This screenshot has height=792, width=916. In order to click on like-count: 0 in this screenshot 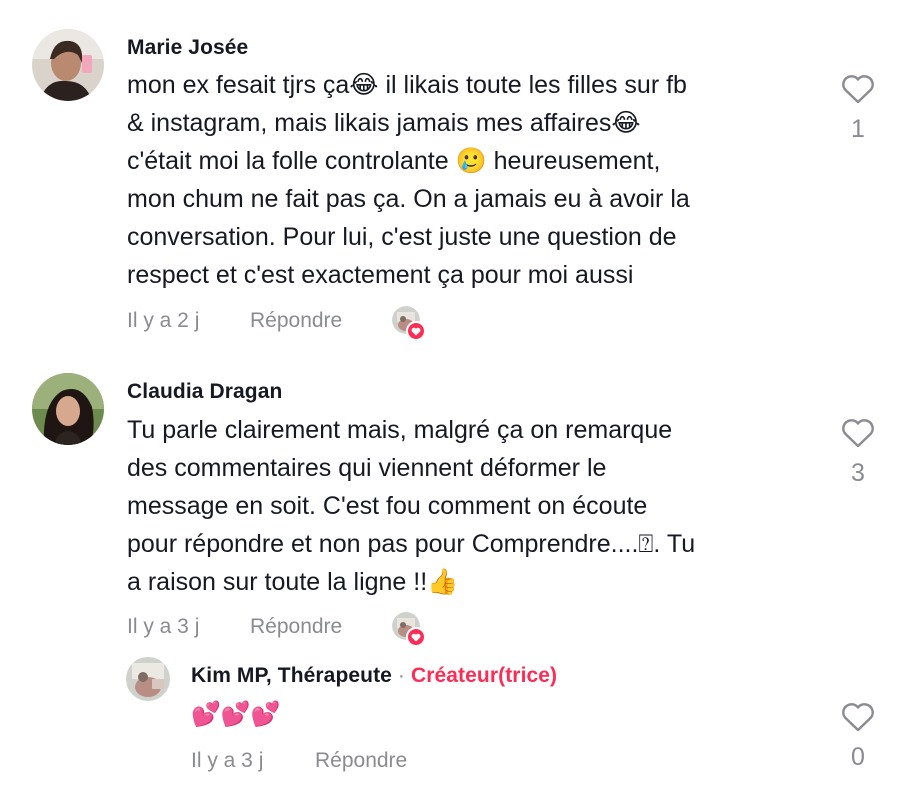, I will do `click(858, 757)`.